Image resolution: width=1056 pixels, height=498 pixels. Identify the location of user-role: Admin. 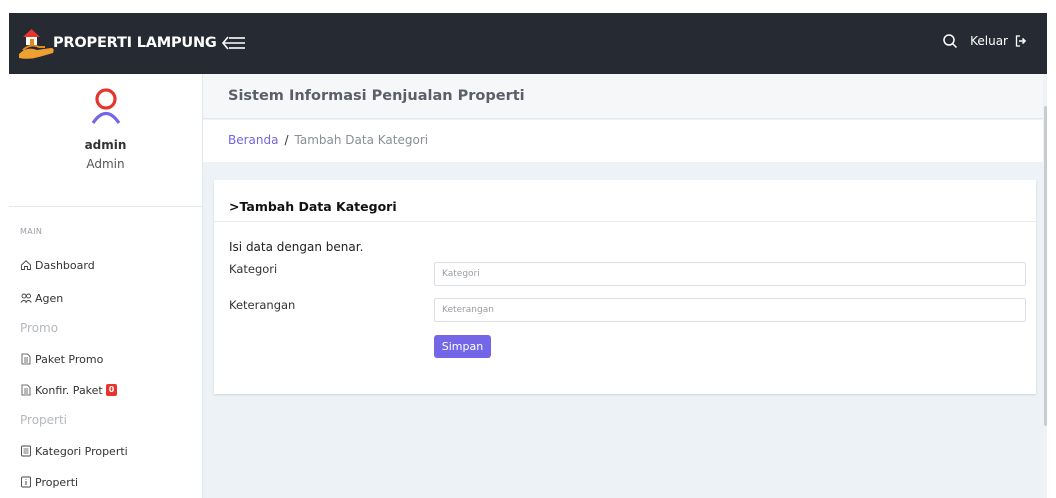
(105, 164).